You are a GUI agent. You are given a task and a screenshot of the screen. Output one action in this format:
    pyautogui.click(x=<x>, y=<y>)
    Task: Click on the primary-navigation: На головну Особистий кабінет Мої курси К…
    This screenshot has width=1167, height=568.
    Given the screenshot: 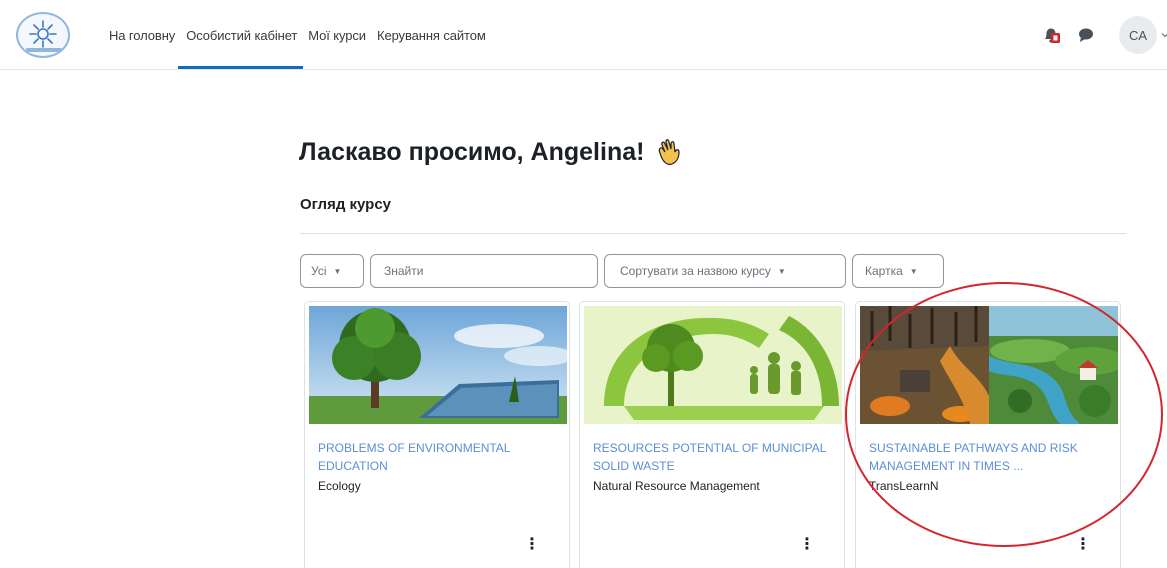 What is the action you would take?
    pyautogui.click(x=303, y=35)
    